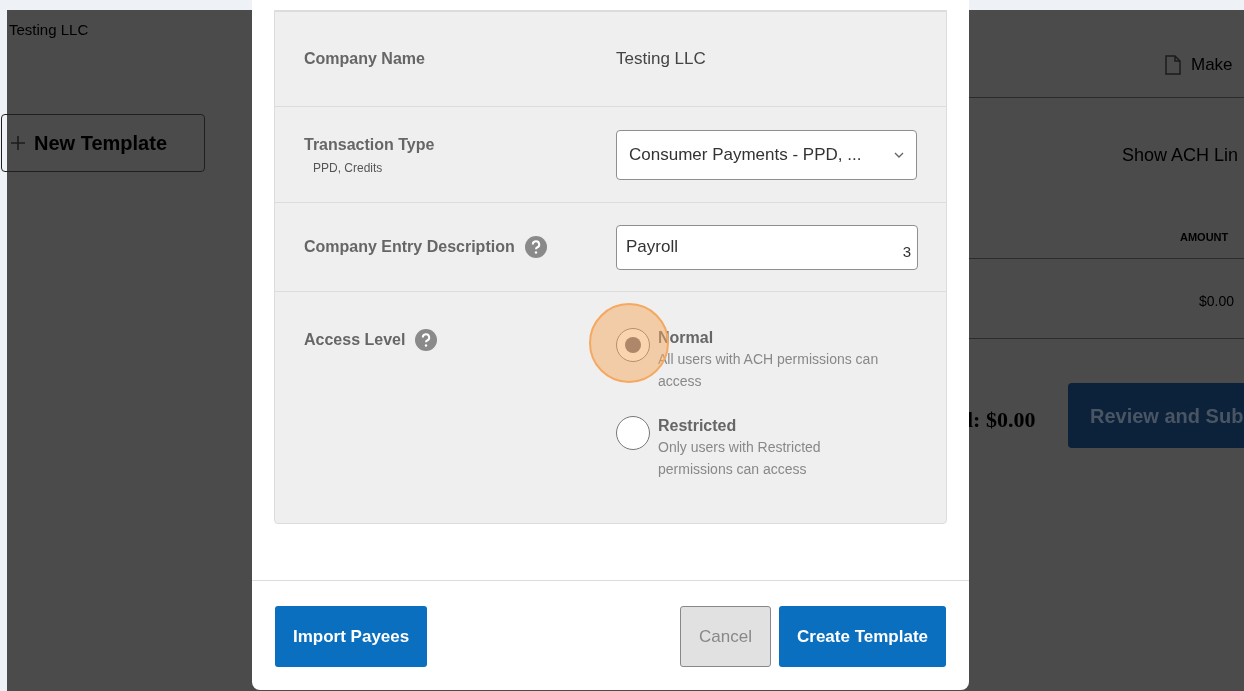 The height and width of the screenshot is (691, 1244). What do you see at coordinates (364, 59) in the screenshot?
I see `field-label: Company Name` at bounding box center [364, 59].